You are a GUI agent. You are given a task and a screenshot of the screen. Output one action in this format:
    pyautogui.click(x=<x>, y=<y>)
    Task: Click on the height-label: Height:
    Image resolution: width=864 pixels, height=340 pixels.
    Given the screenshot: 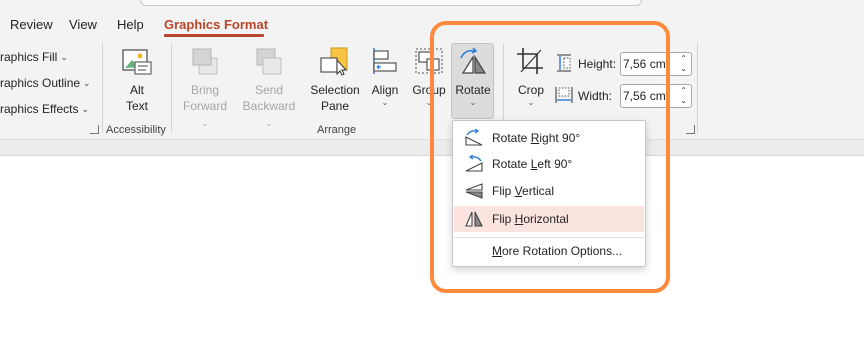 What is the action you would take?
    pyautogui.click(x=597, y=64)
    